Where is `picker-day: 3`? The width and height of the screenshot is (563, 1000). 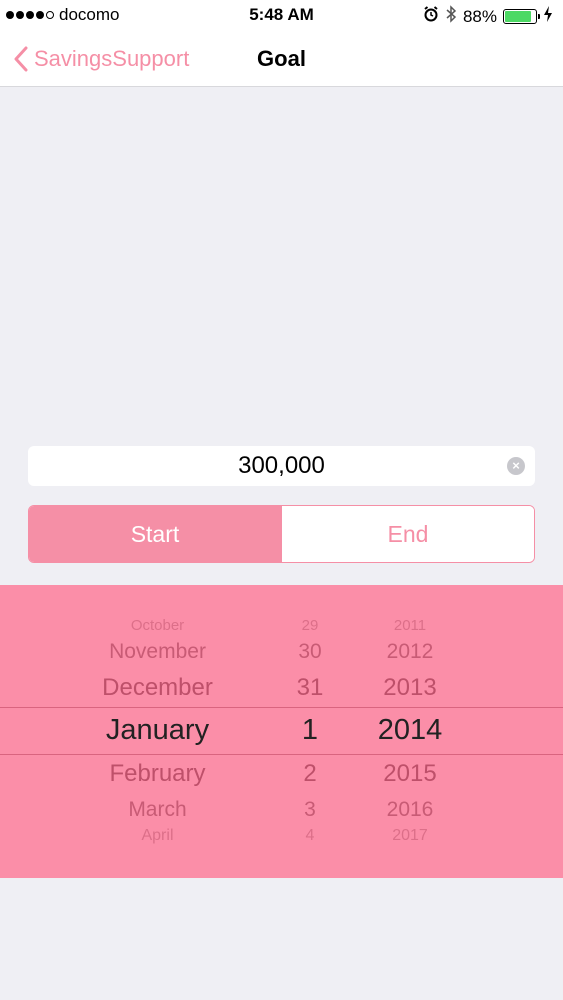
picker-day: 3 is located at coordinates (310, 809).